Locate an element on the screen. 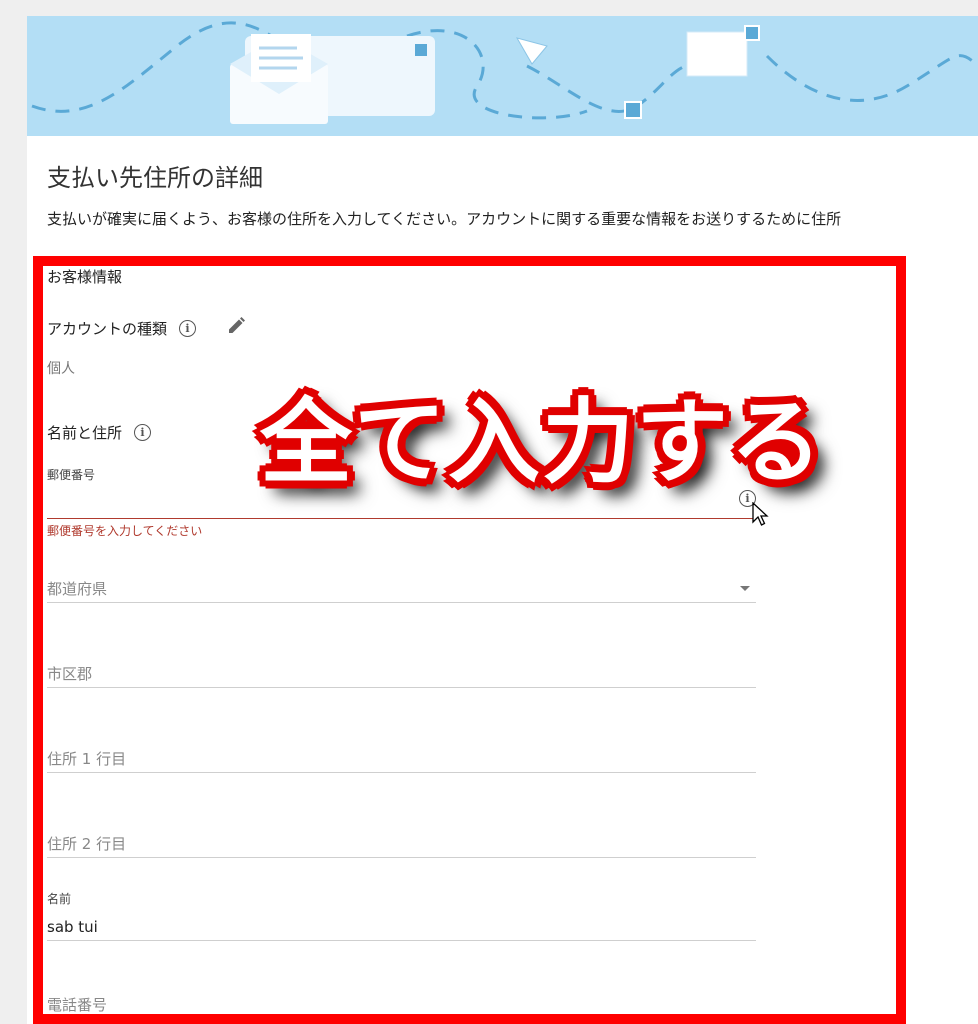 The image size is (978, 1024). address-line1-input is located at coordinates (401, 759).